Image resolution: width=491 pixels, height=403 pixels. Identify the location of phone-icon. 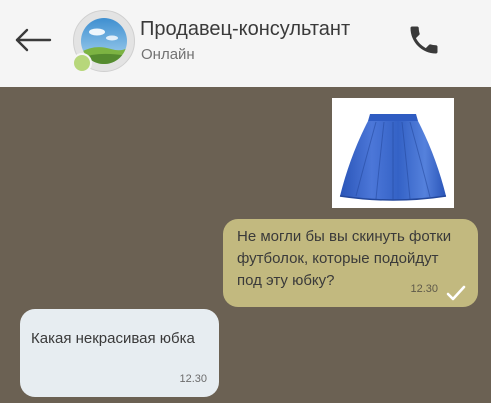
(424, 40).